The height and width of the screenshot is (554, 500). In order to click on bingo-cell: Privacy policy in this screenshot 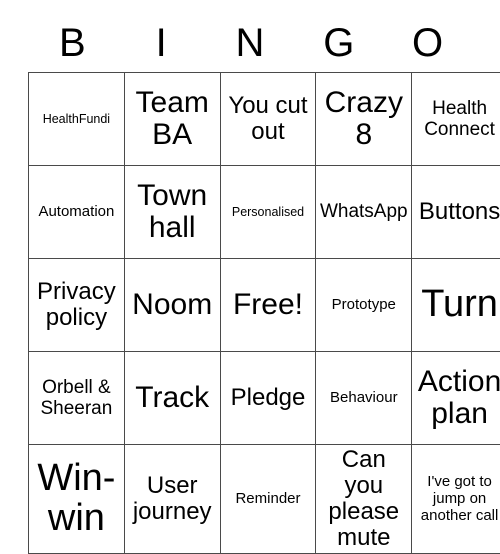, I will do `click(77, 305)`.